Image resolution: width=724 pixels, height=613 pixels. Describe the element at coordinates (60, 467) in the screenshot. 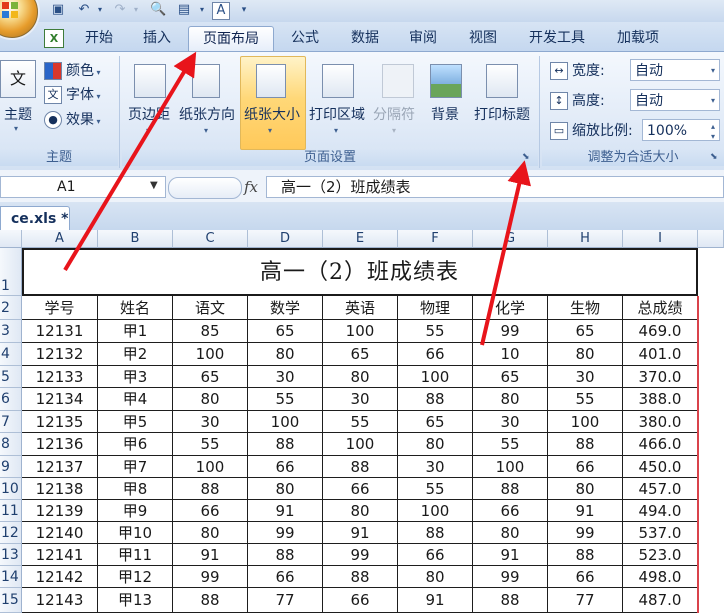

I see `data-cell: 12137` at that location.